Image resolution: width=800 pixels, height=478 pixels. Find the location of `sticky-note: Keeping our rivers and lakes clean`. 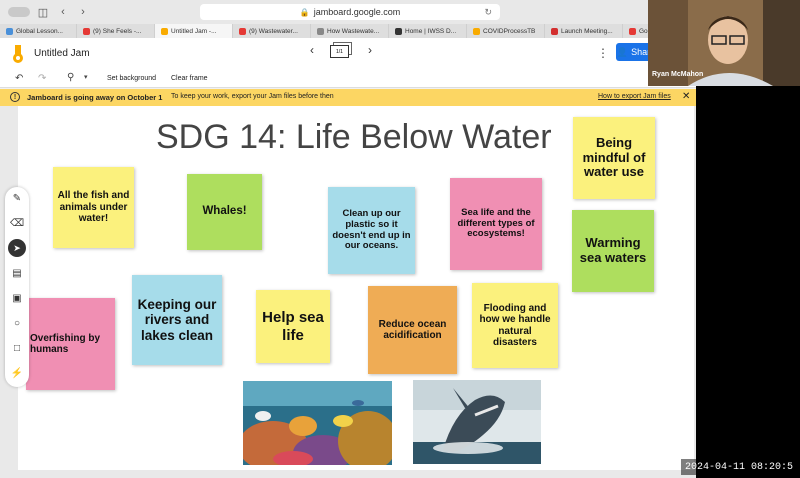

sticky-note: Keeping our rivers and lakes clean is located at coordinates (177, 320).